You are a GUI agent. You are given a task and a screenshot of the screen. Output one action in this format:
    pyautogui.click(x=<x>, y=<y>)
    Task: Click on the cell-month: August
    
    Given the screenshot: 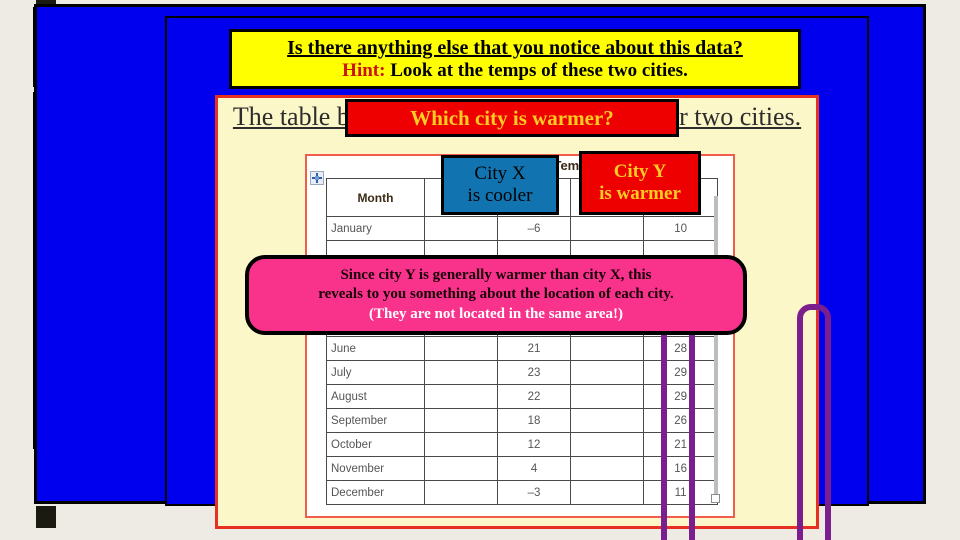 What is the action you would take?
    pyautogui.click(x=375, y=396)
    